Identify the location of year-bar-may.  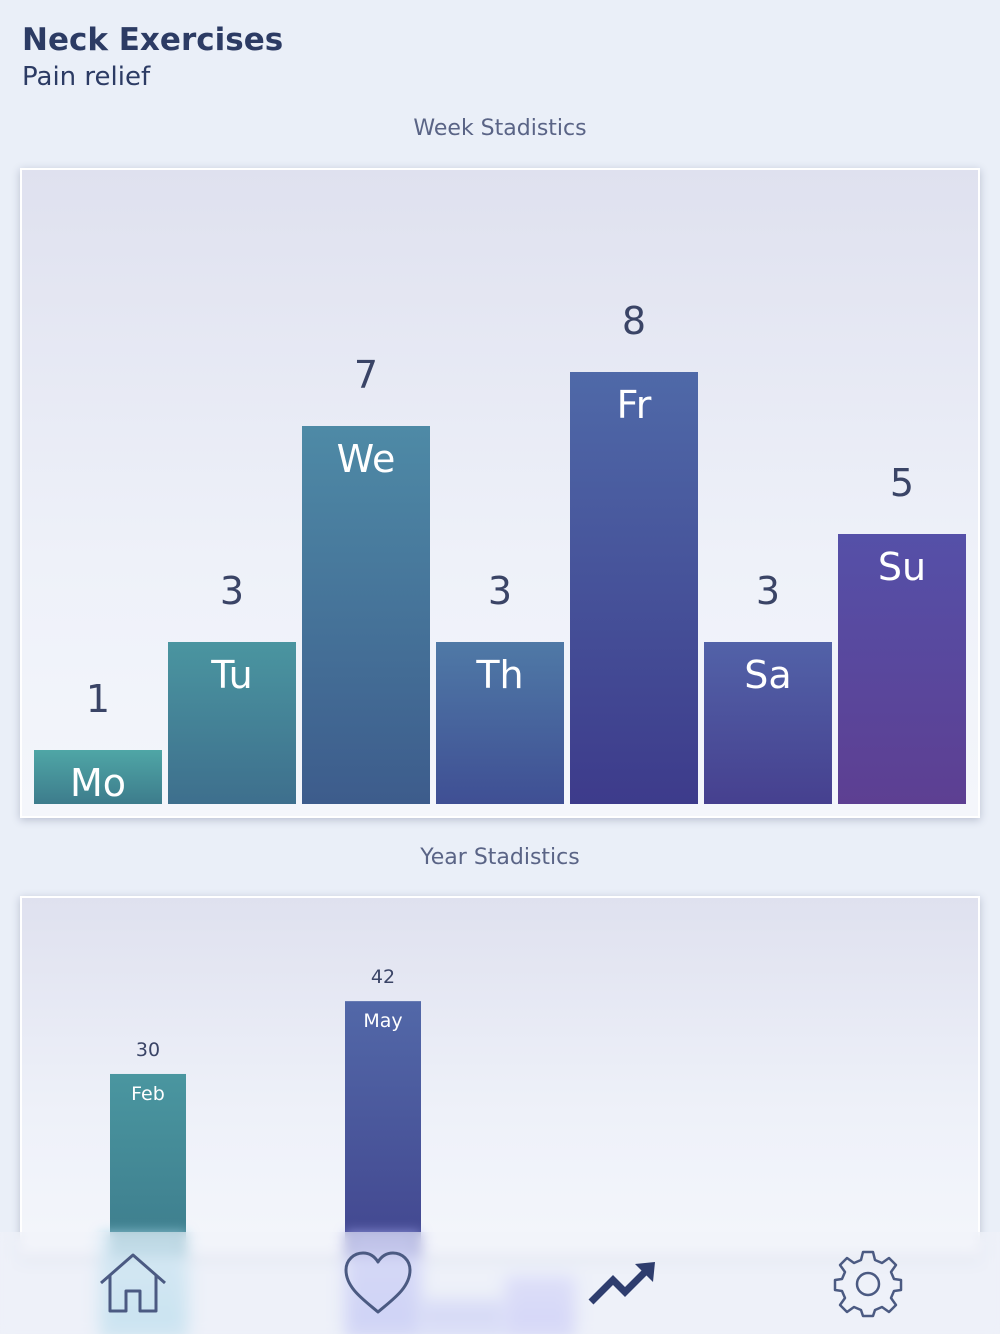
(383, 1128).